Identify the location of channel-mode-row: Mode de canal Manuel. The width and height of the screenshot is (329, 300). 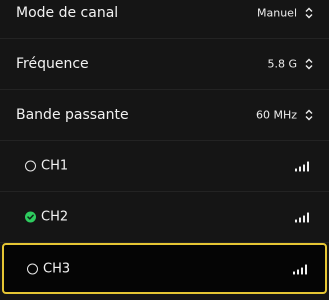
(164, 19).